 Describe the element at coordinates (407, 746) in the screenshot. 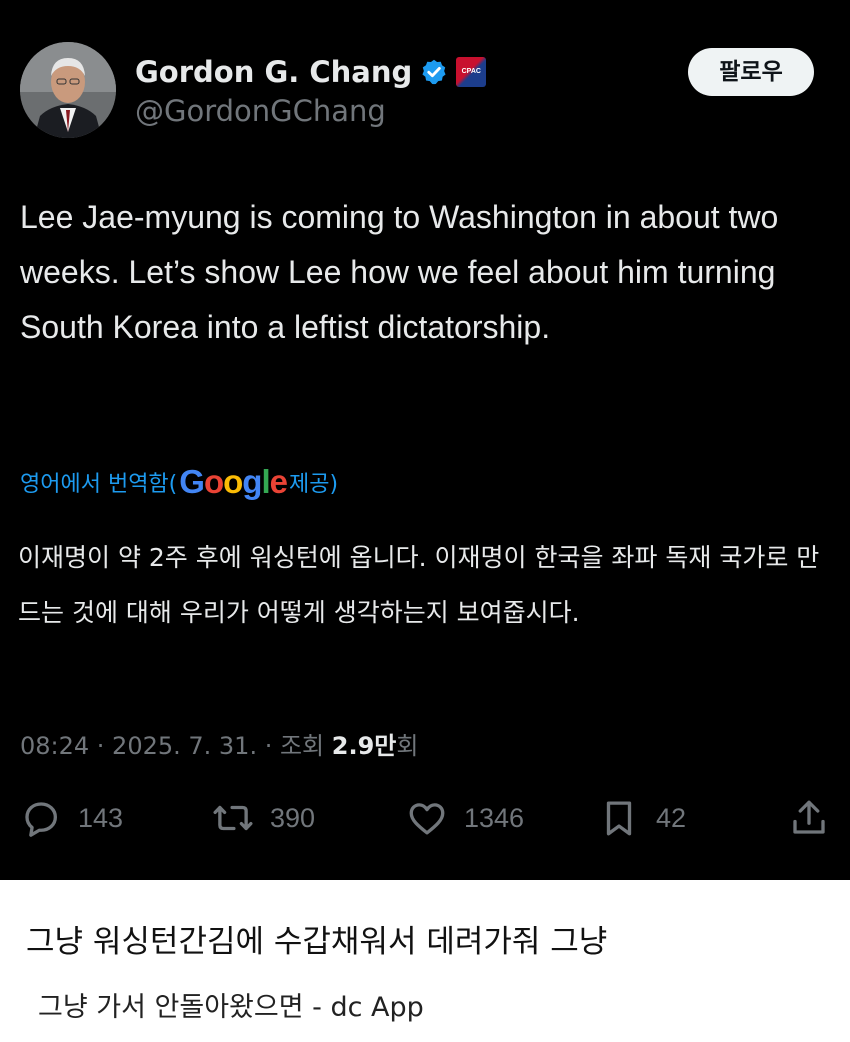

I see `view-count-suffix: 회` at that location.